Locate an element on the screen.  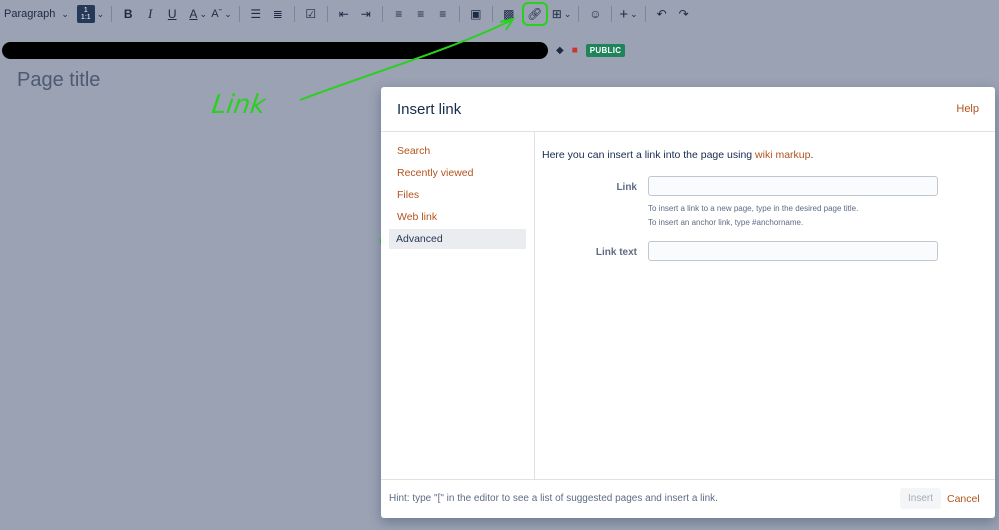
task-icon: ☑ is located at coordinates (311, 14).